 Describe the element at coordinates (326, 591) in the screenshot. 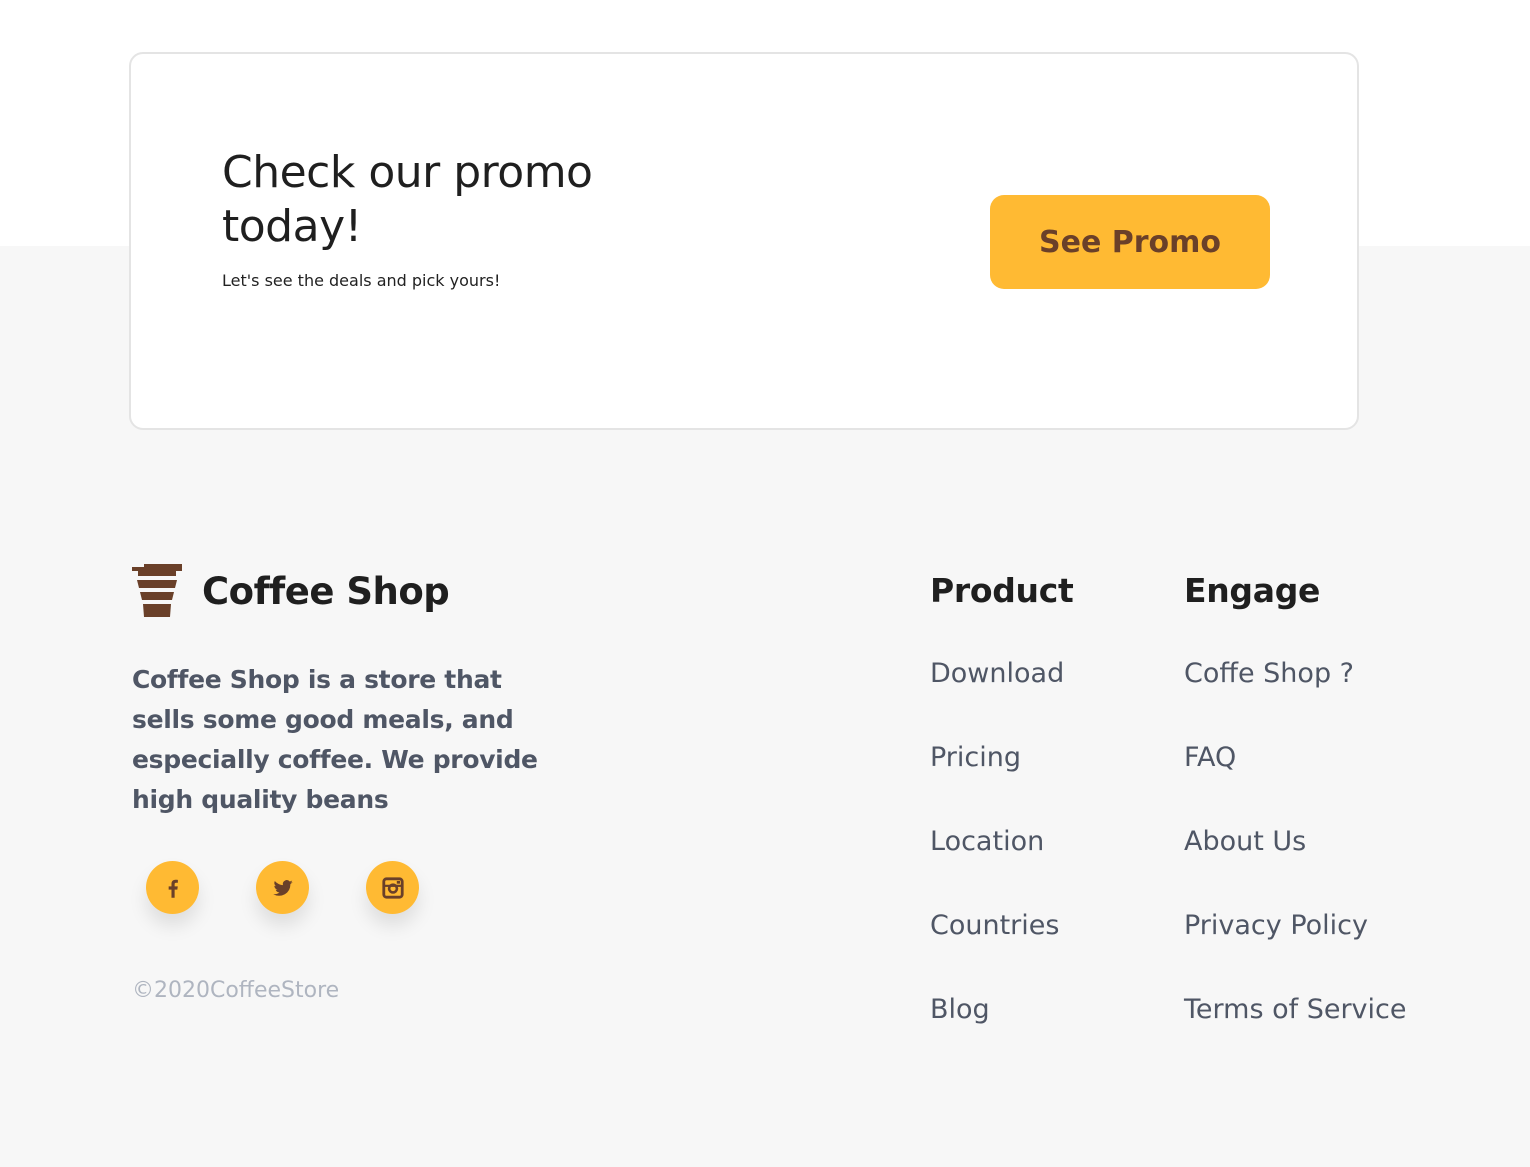

I see `brand-name: Coffee Shop` at that location.